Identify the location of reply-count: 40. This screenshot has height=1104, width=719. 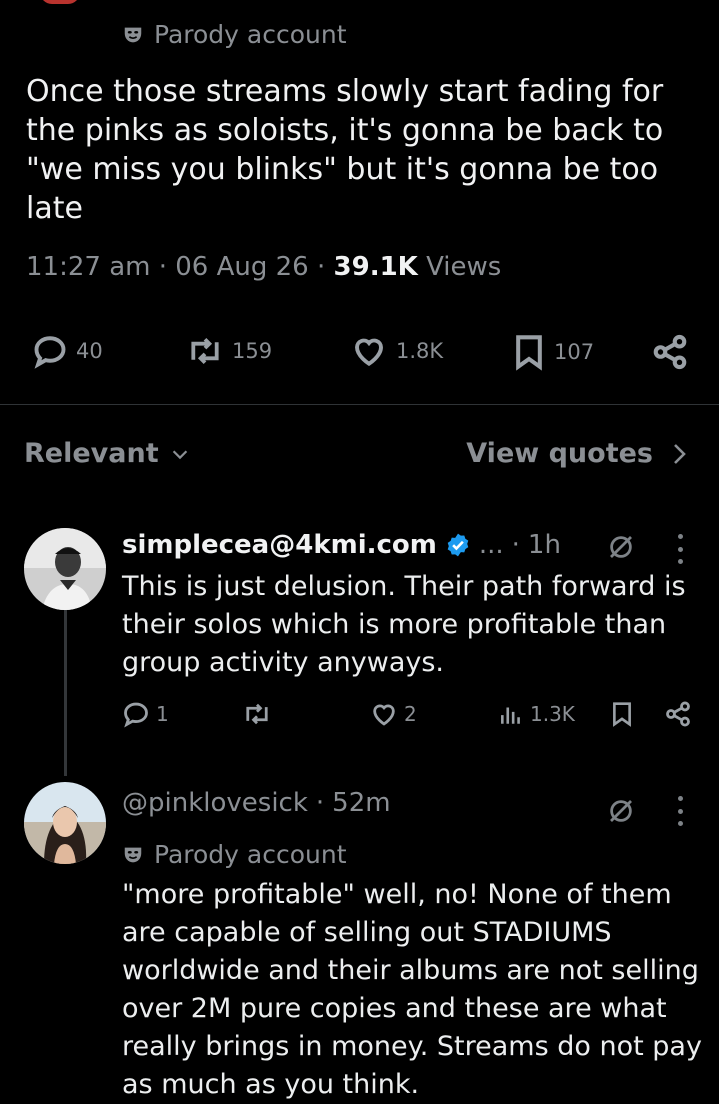
(89, 351).